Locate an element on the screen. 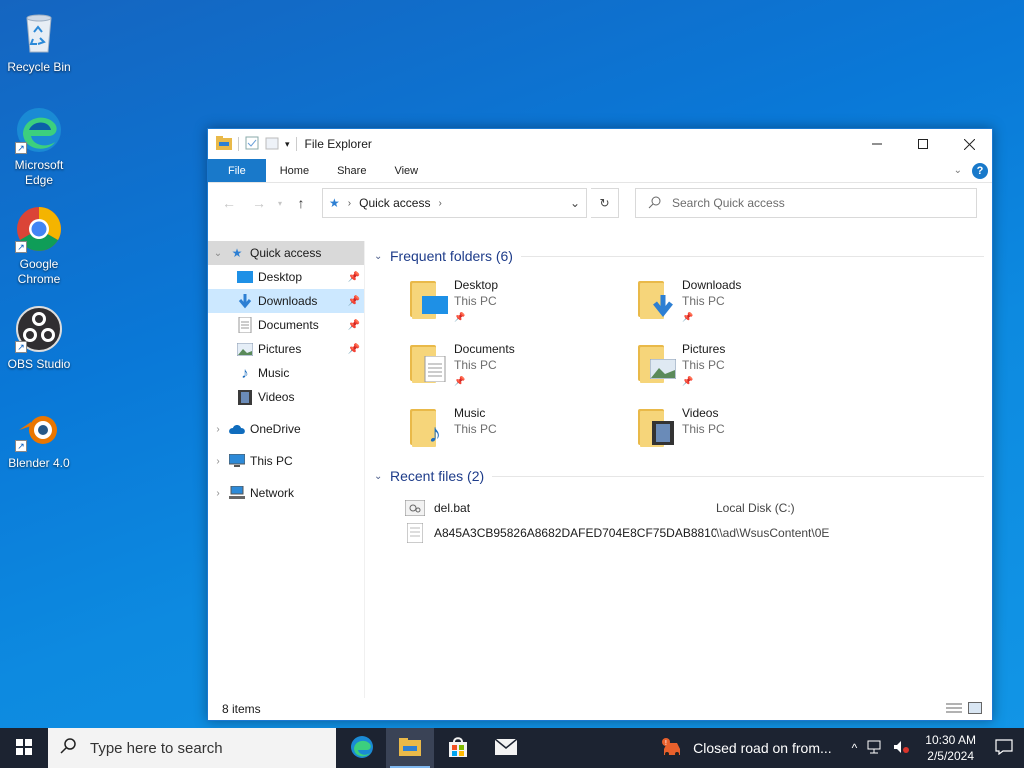  recent-files-header: ⌄ Recent files (2) is located at coordinates (683, 476).